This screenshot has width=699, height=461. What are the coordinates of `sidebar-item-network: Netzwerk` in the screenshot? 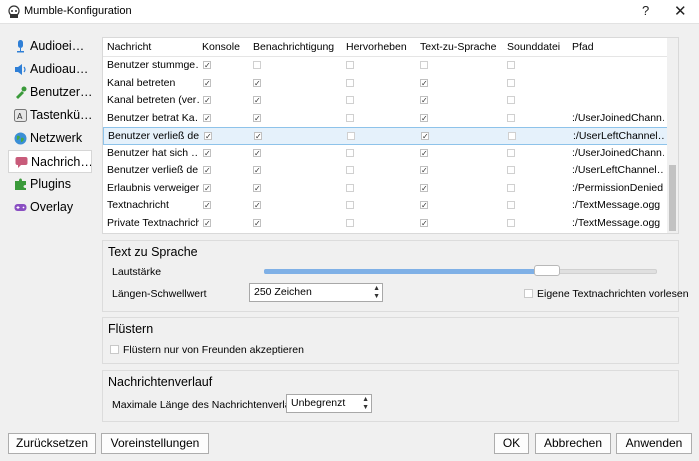 It's located at (50, 138).